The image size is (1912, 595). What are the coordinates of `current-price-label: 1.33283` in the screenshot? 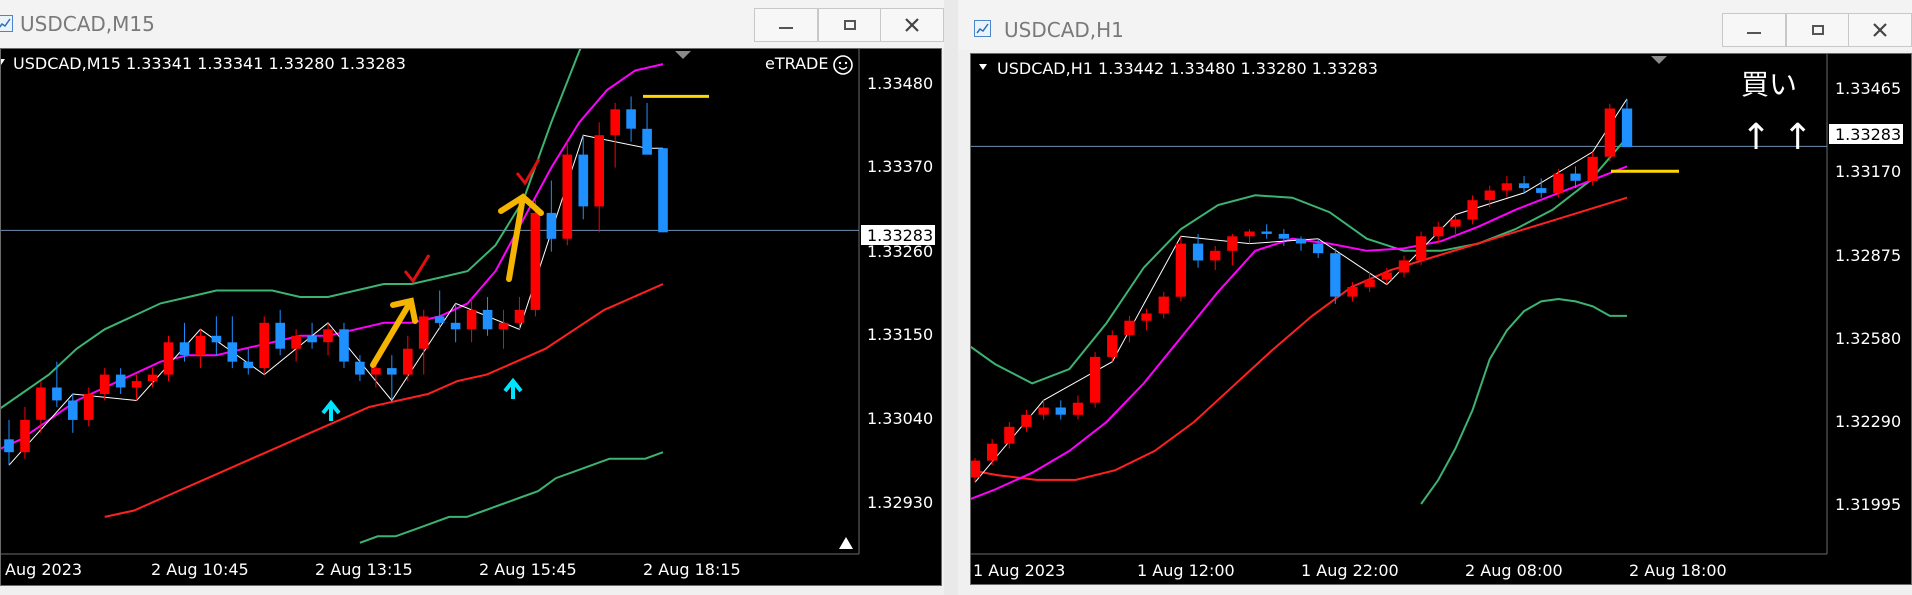 It's located at (900, 235).